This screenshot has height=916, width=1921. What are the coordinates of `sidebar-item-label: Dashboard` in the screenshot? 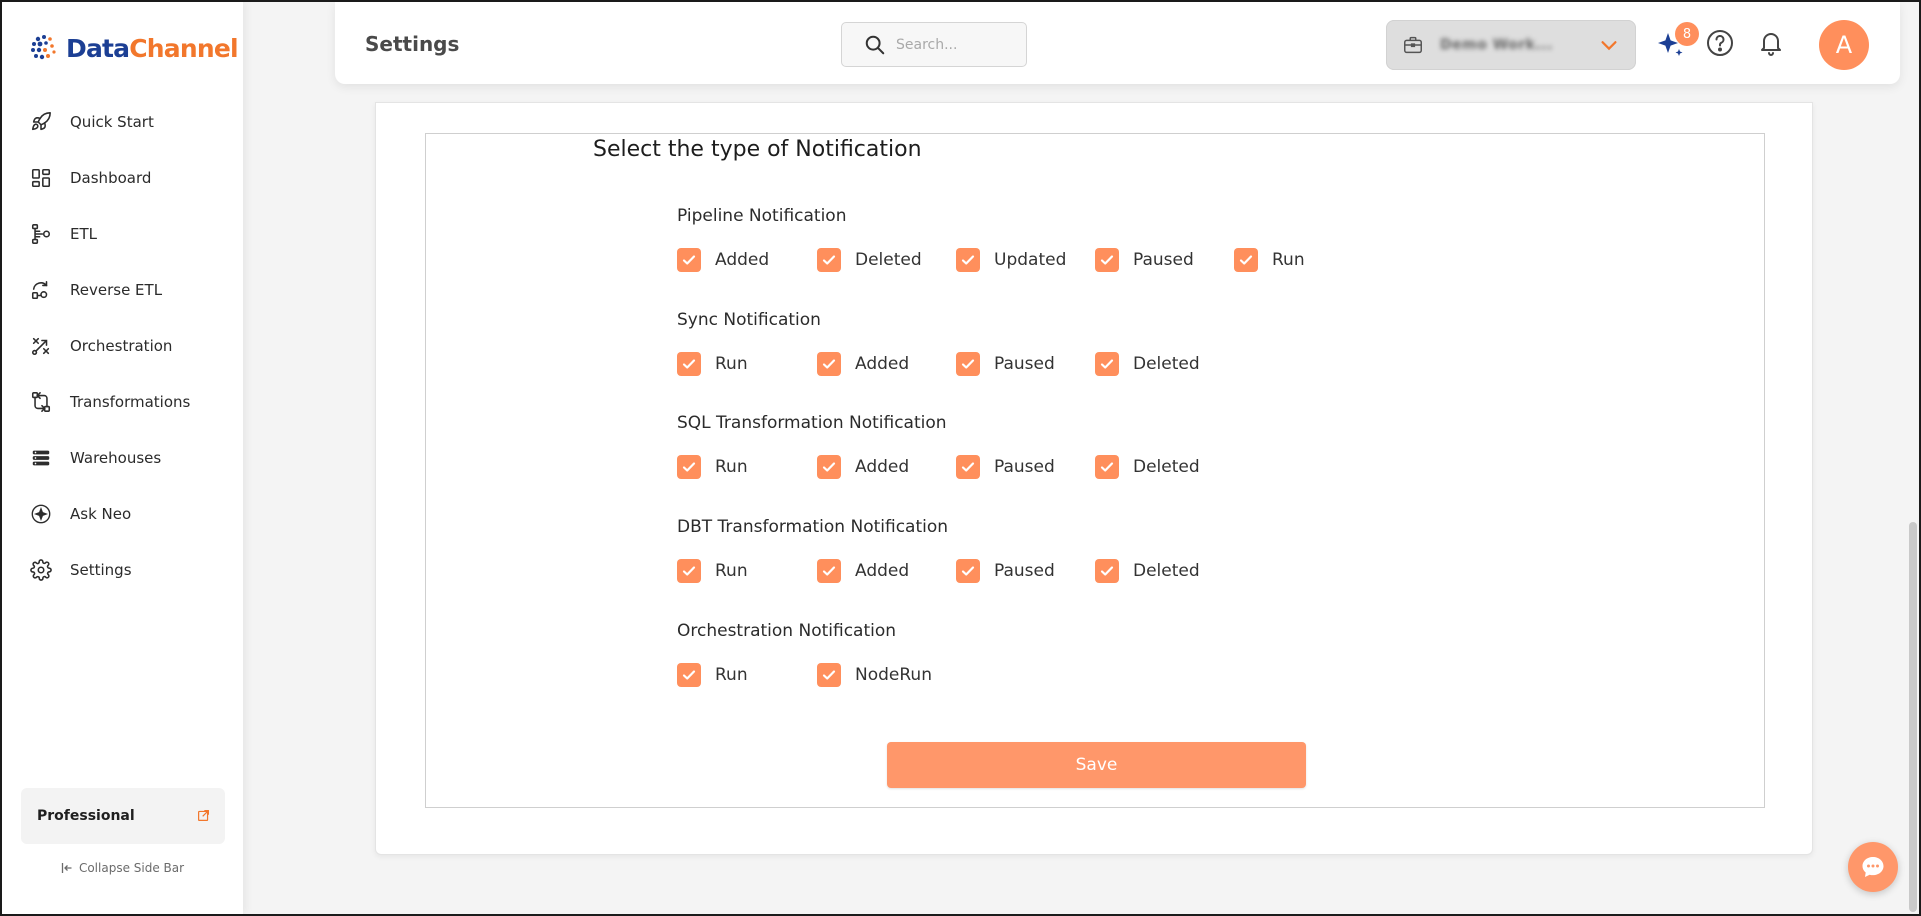 It's located at (111, 178).